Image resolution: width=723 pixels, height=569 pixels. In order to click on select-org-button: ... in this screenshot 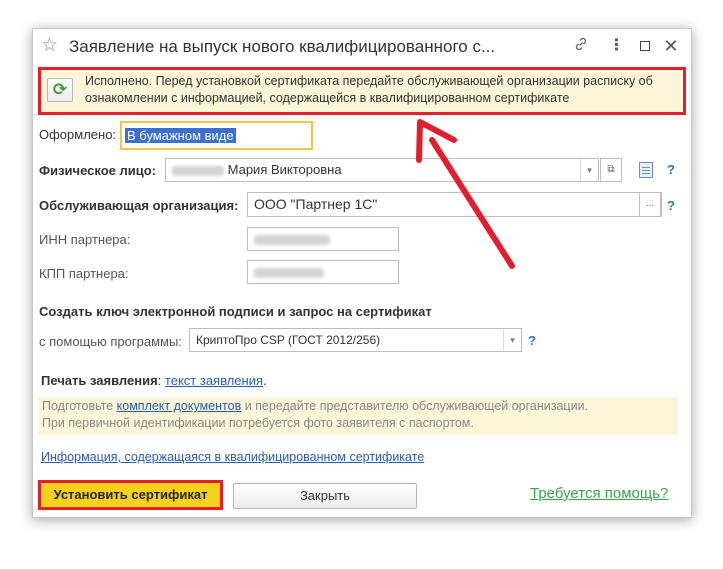, I will do `click(650, 204)`.